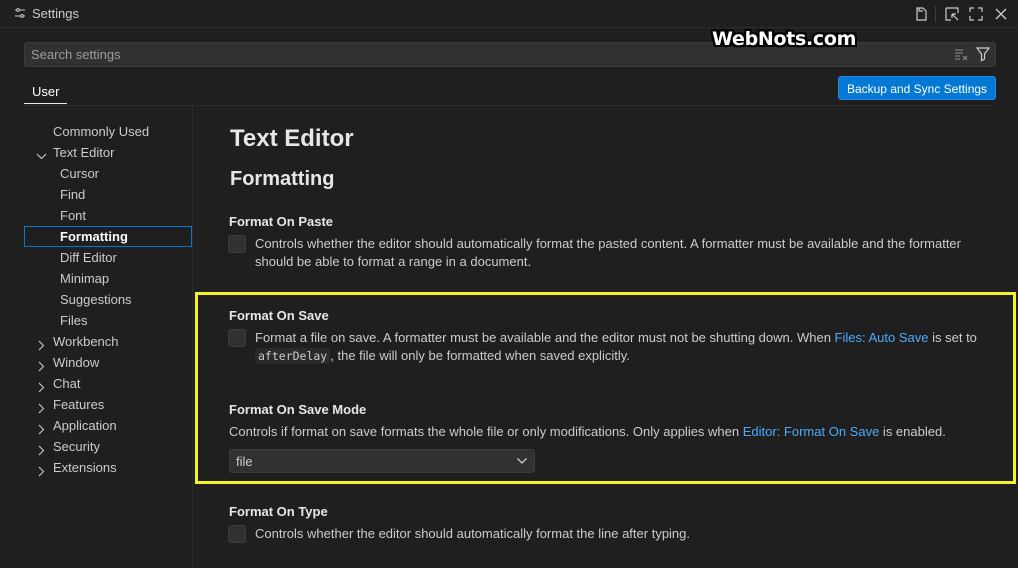 Image resolution: width=1018 pixels, height=568 pixels. I want to click on toc-item-window: Window, so click(108, 362).